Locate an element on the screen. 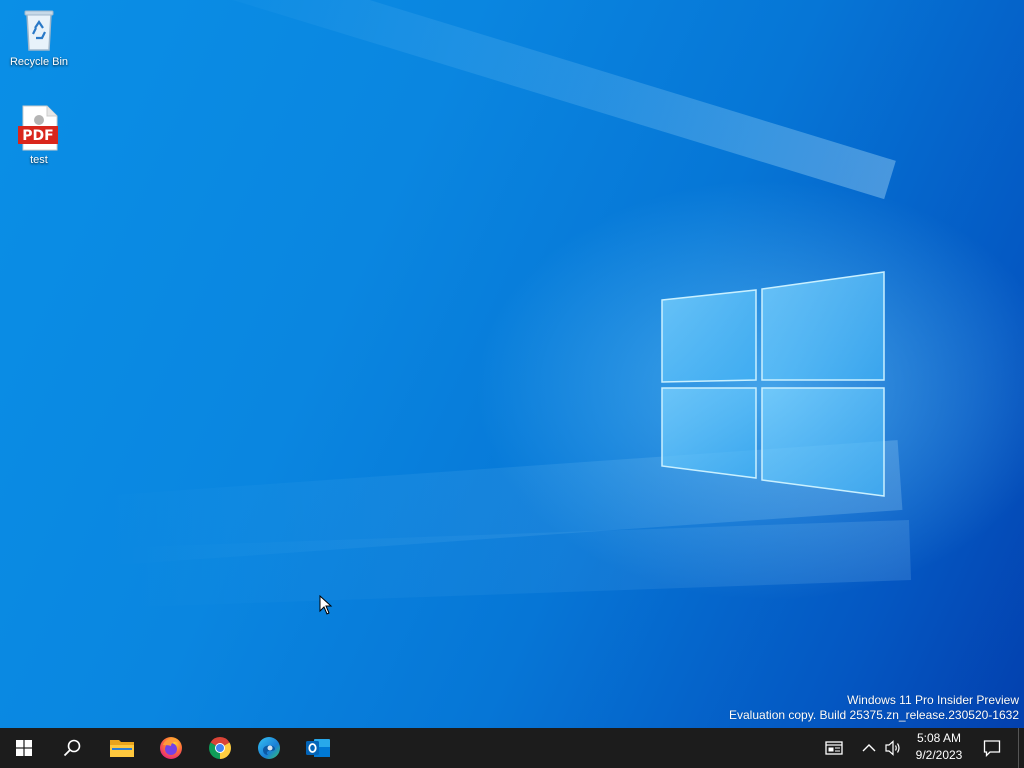  taskbar-app-outlook is located at coordinates (318, 748).